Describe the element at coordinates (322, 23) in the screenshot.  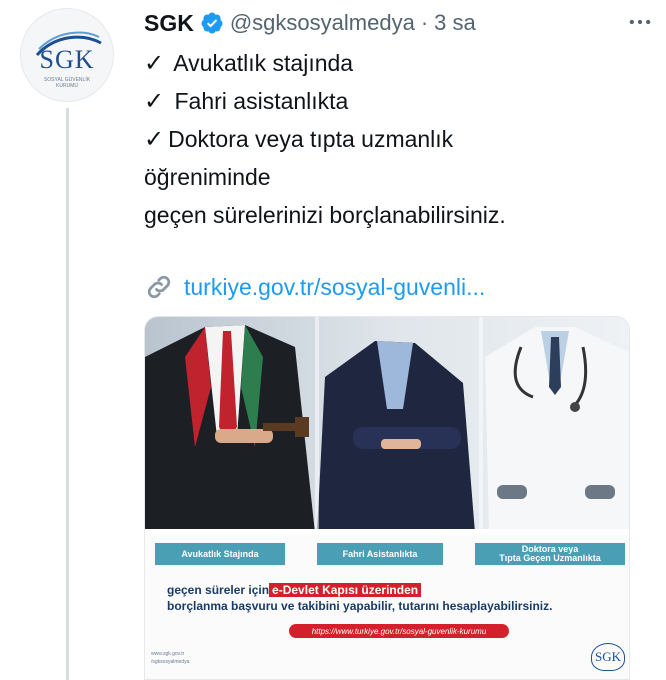
I see `handle: @sgksosyalmedya` at that location.